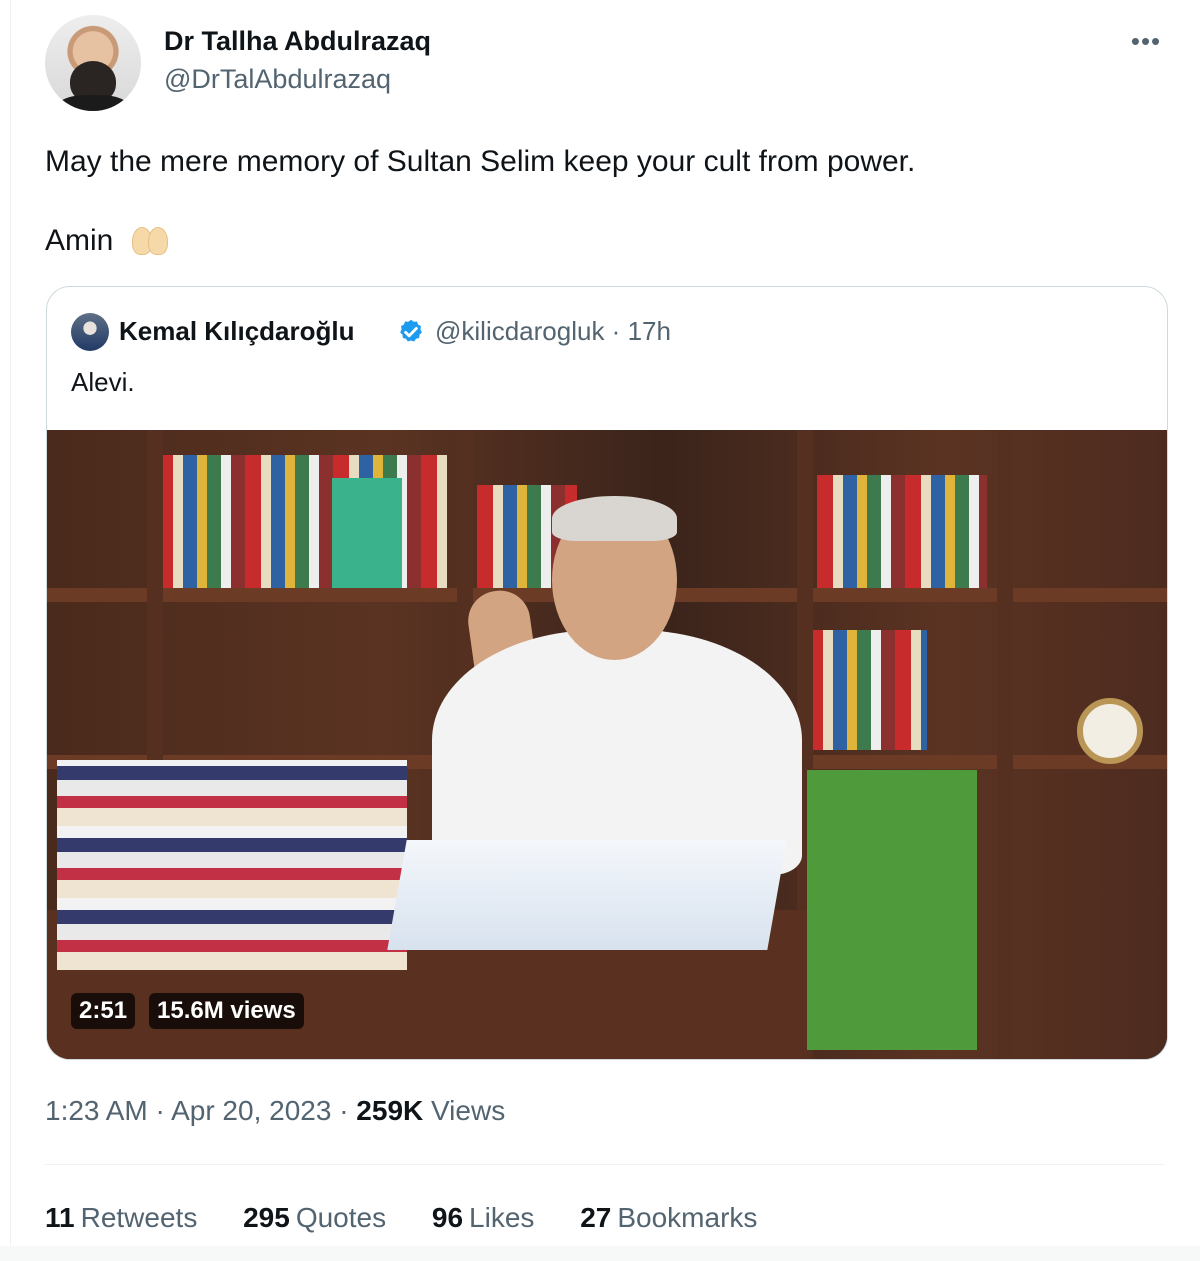 This screenshot has height=1261, width=1200. I want to click on tweet-stats: 11 Retweets 295 Quotes 96 Likes 27 Bookmarks, so click(420, 1218).